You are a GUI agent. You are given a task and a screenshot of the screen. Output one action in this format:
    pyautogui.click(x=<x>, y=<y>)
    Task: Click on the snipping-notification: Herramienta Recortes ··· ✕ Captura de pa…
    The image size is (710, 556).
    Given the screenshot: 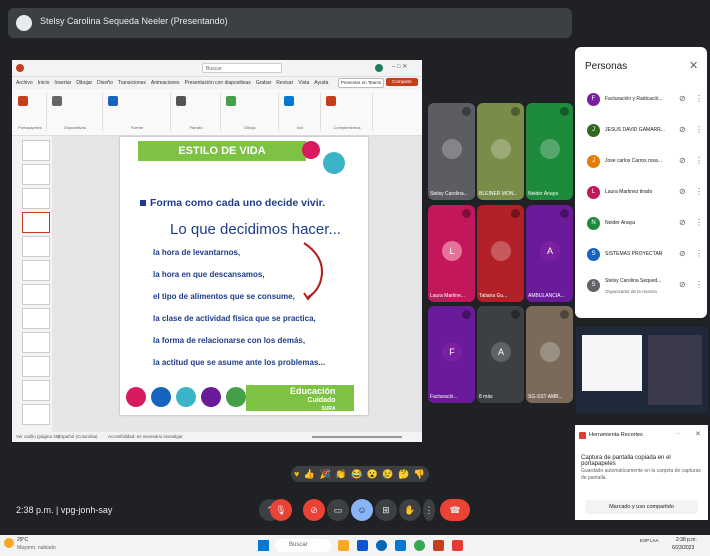 What is the action you would take?
    pyautogui.click(x=641, y=472)
    